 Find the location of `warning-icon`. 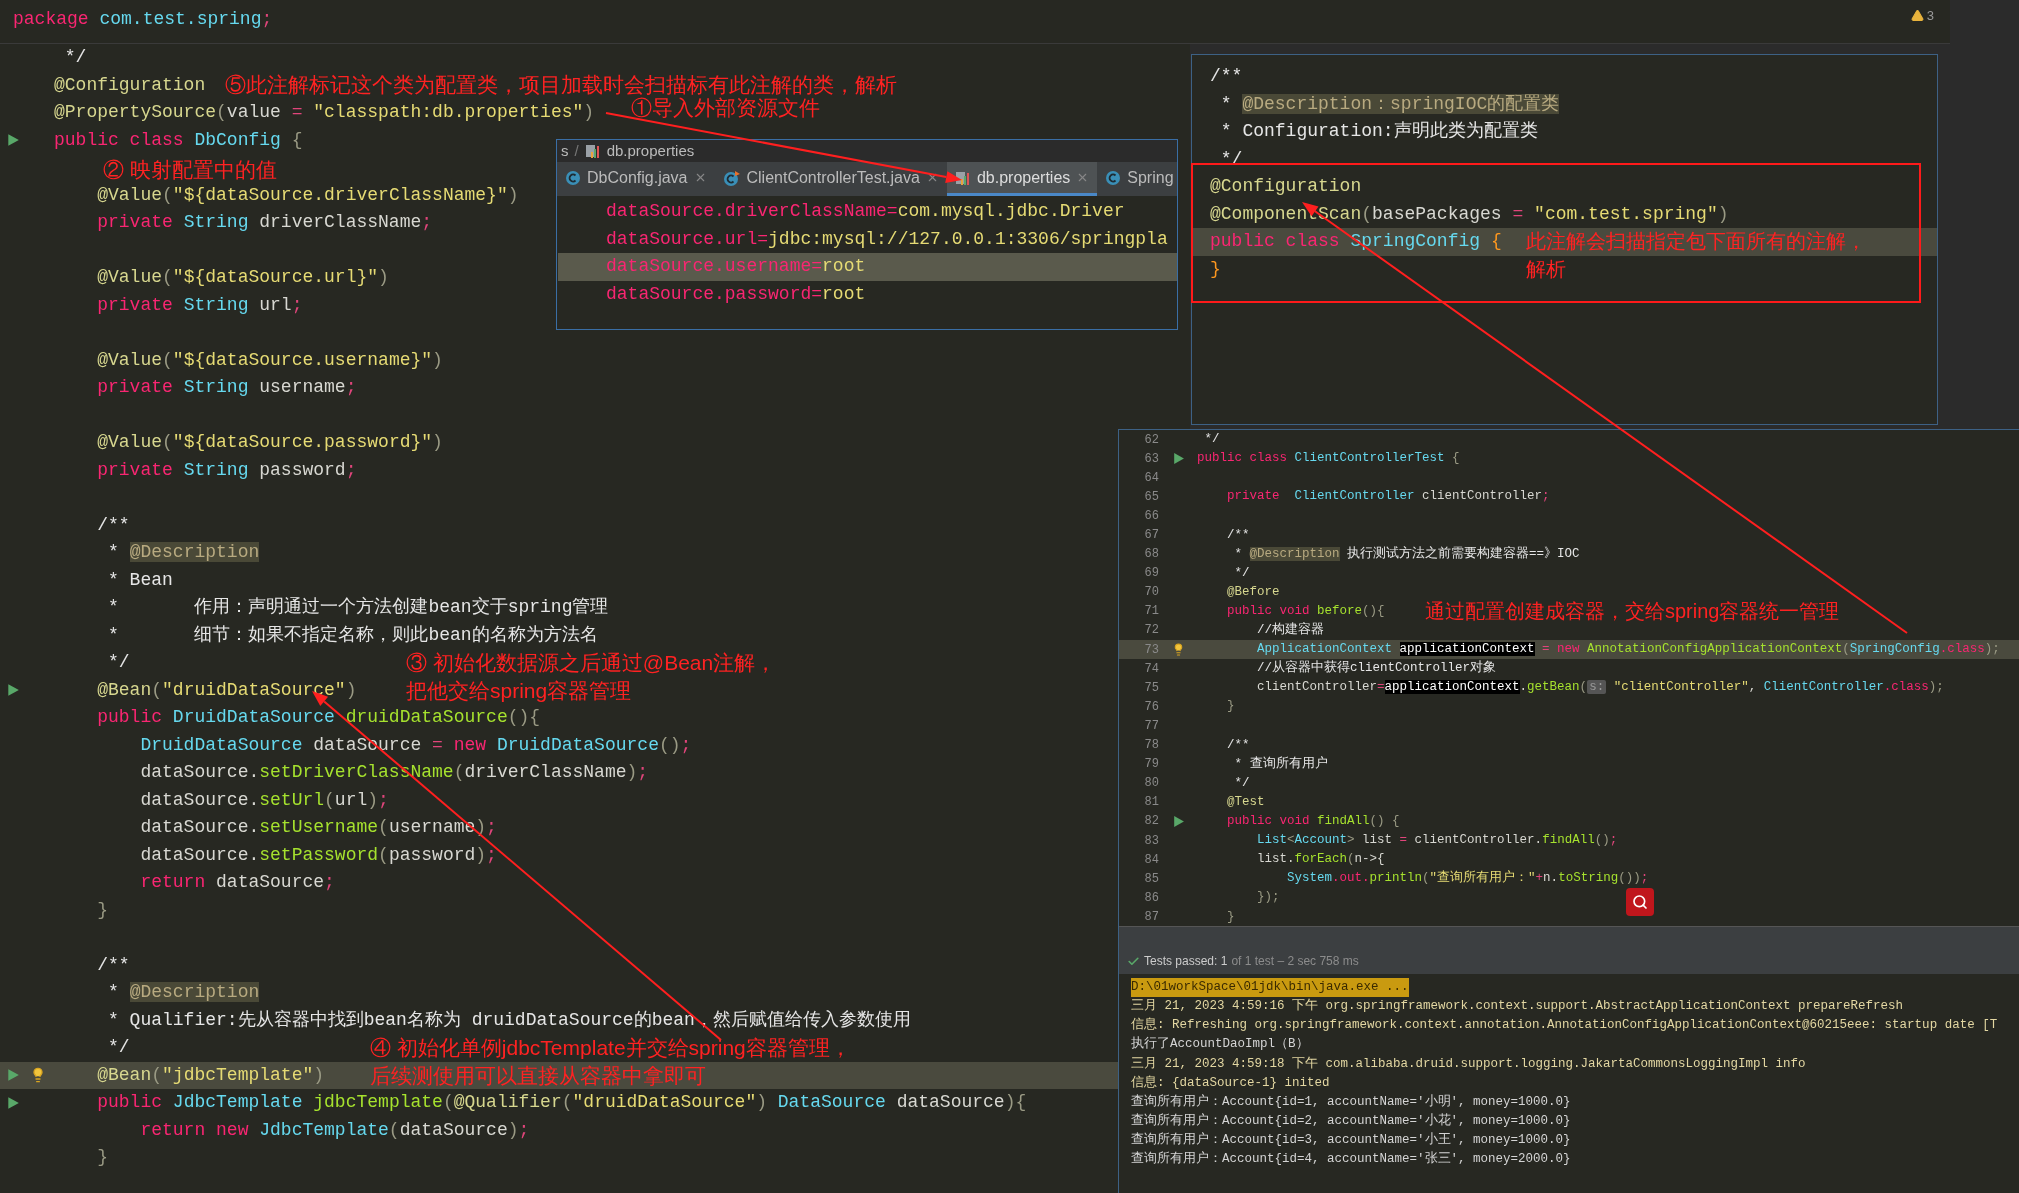

warning-icon is located at coordinates (1917, 16).